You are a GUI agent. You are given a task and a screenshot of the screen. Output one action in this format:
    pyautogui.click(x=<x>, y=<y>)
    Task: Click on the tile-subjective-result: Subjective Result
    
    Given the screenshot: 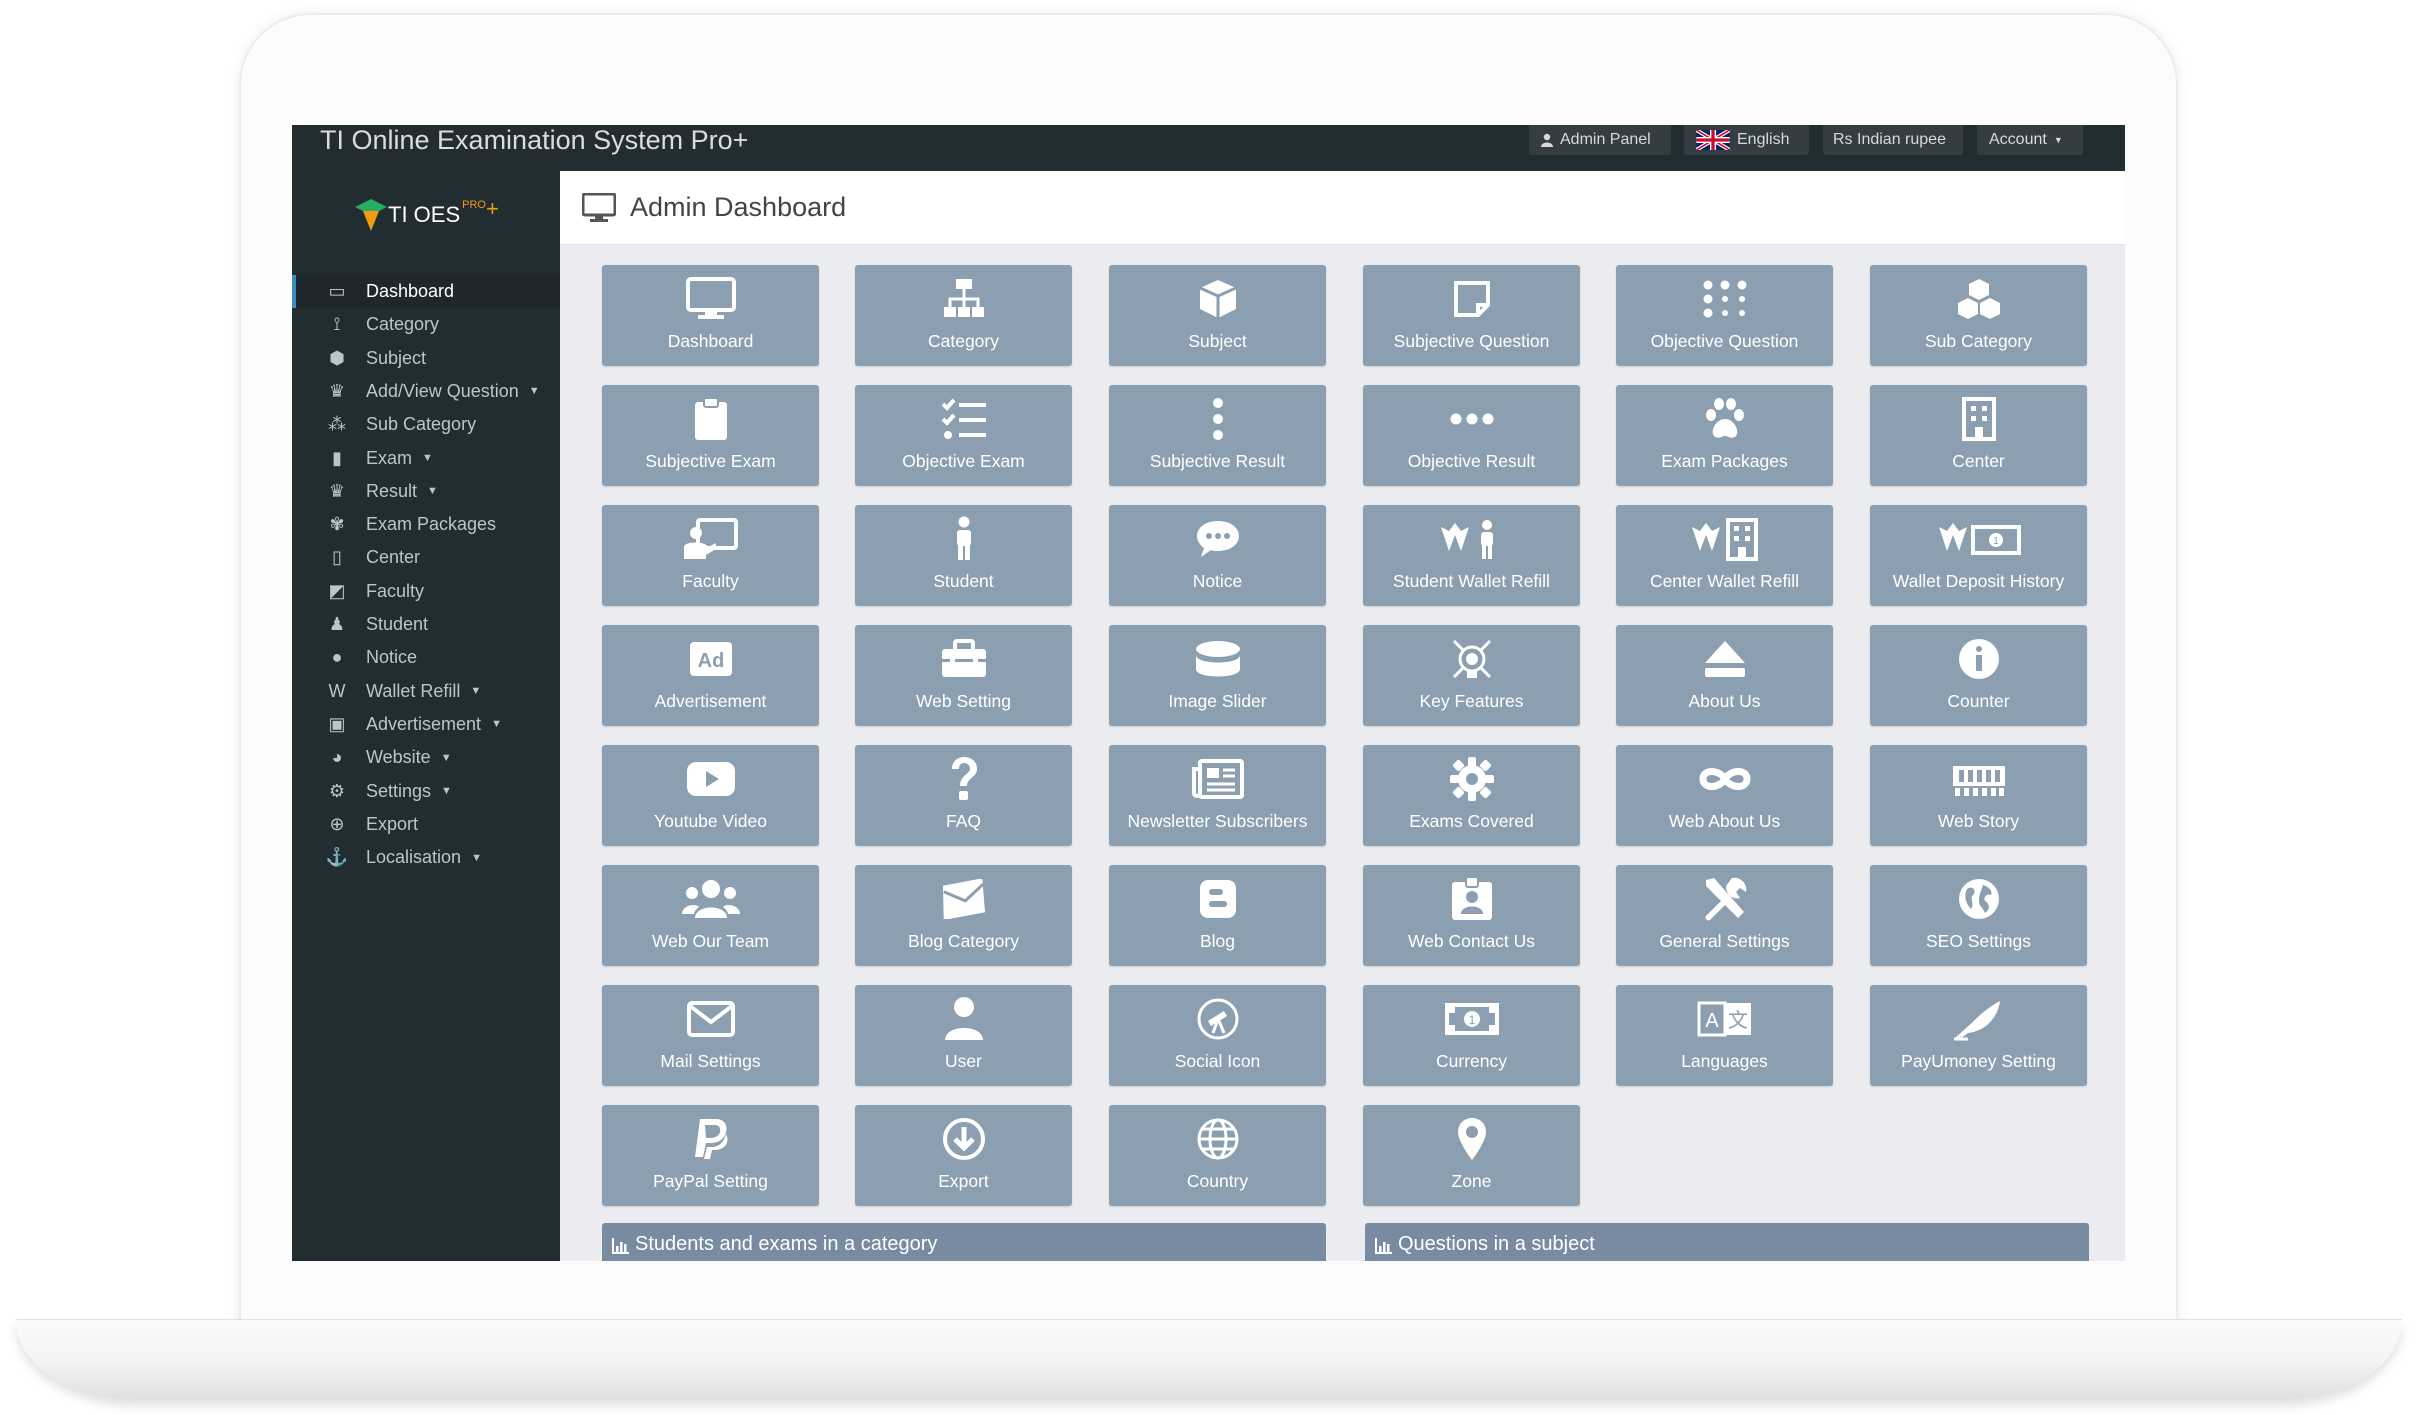 What is the action you would take?
    pyautogui.click(x=1217, y=435)
    